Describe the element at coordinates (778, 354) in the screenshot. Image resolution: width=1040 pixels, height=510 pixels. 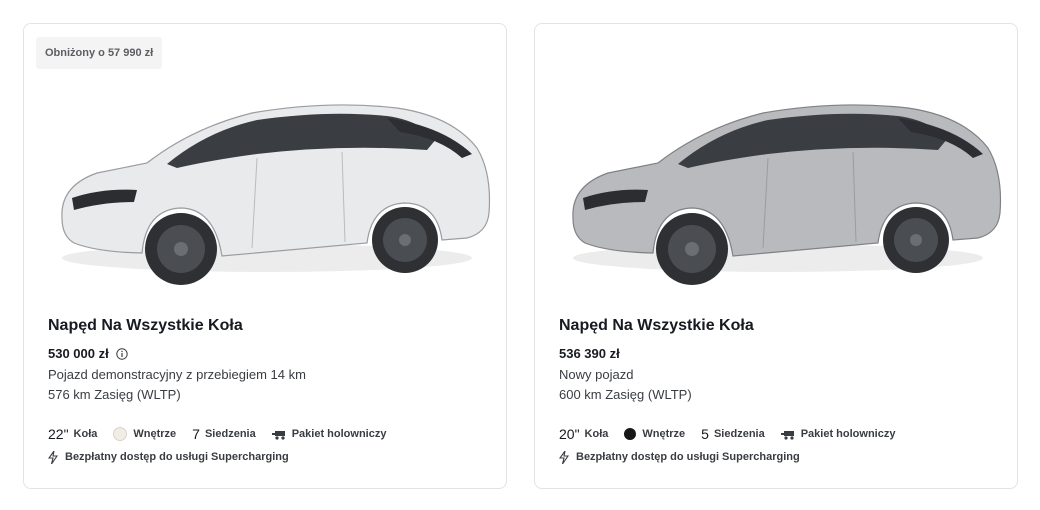
I see `vehicle-price: 536 390 zł` at that location.